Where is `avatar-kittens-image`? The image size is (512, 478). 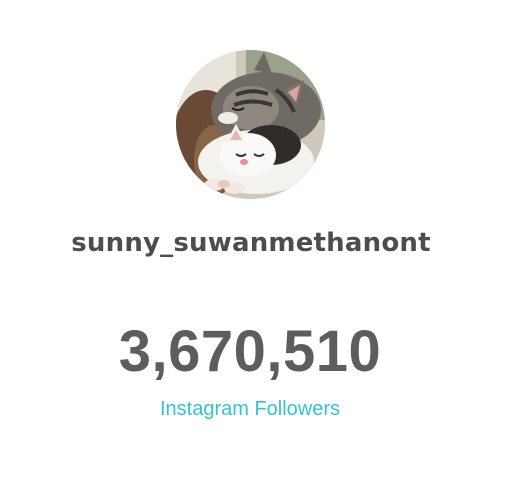
avatar-kittens-image is located at coordinates (250, 124).